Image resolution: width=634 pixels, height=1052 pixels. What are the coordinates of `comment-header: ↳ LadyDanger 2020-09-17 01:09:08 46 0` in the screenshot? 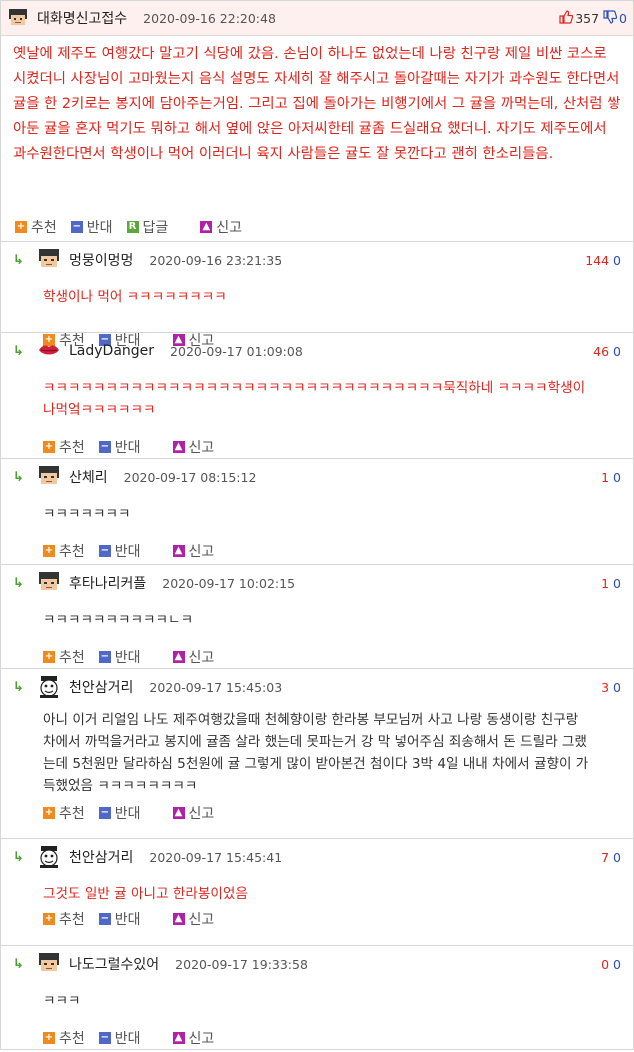 It's located at (317, 351).